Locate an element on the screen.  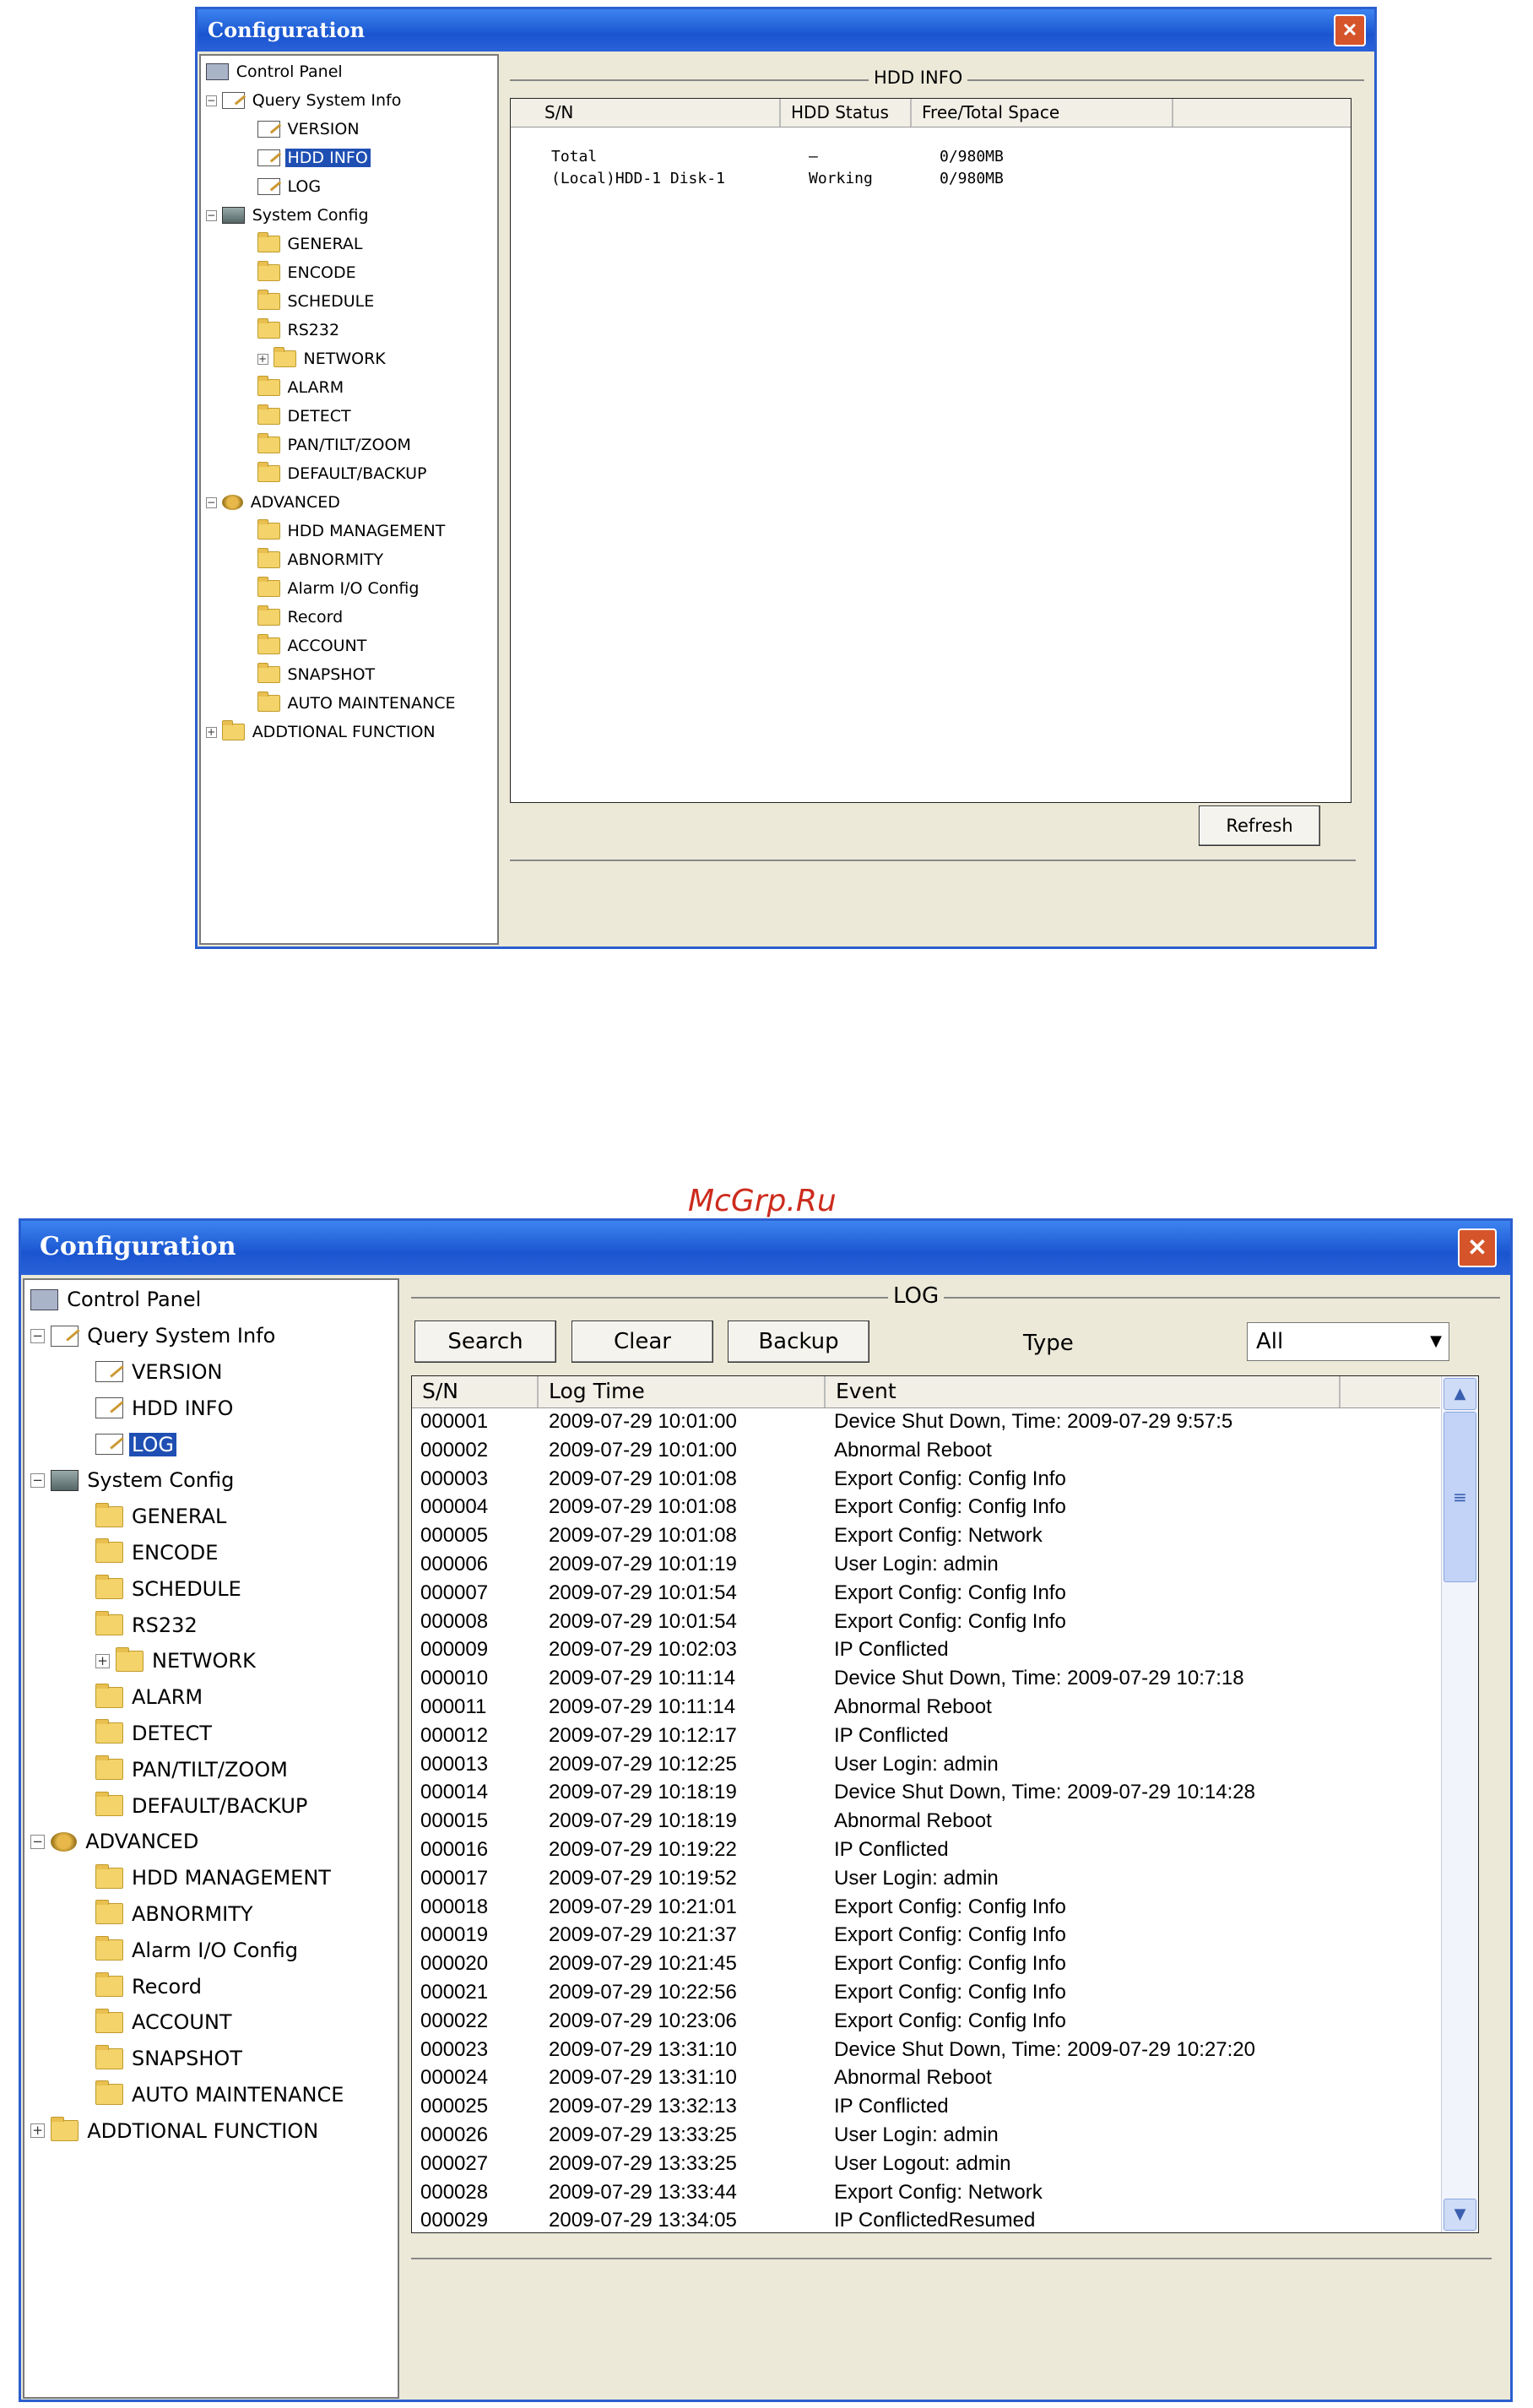
table-row: 000015 2009-07-29 10:18:19 Abnormal Reboot is located at coordinates (922, 1821).